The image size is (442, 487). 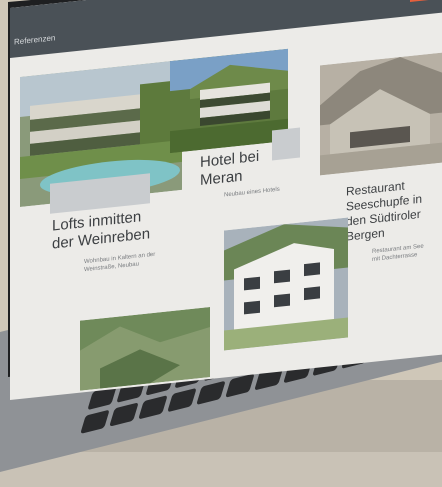 I want to click on card-subtitle: Restaurant am See mit Dachterrasse, so click(x=398, y=253).